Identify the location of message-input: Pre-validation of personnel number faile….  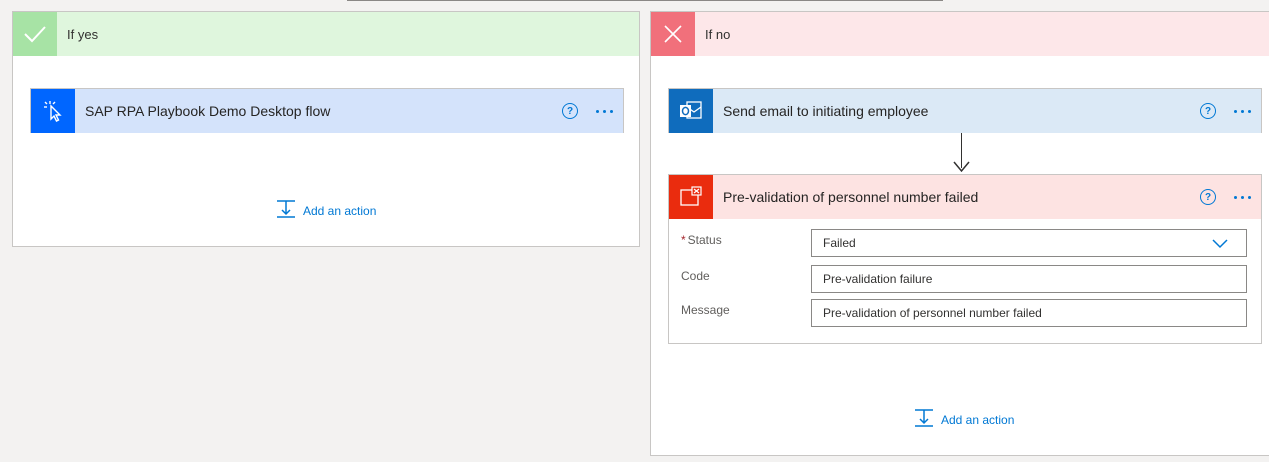
(1029, 313).